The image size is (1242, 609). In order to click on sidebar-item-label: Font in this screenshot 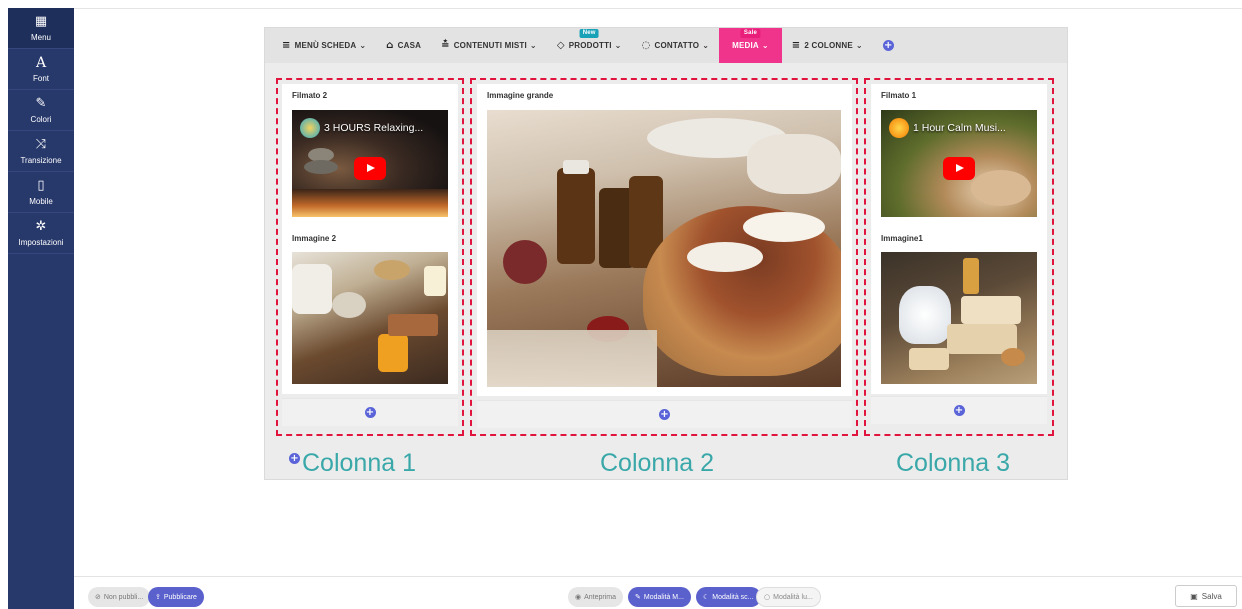, I will do `click(40, 78)`.